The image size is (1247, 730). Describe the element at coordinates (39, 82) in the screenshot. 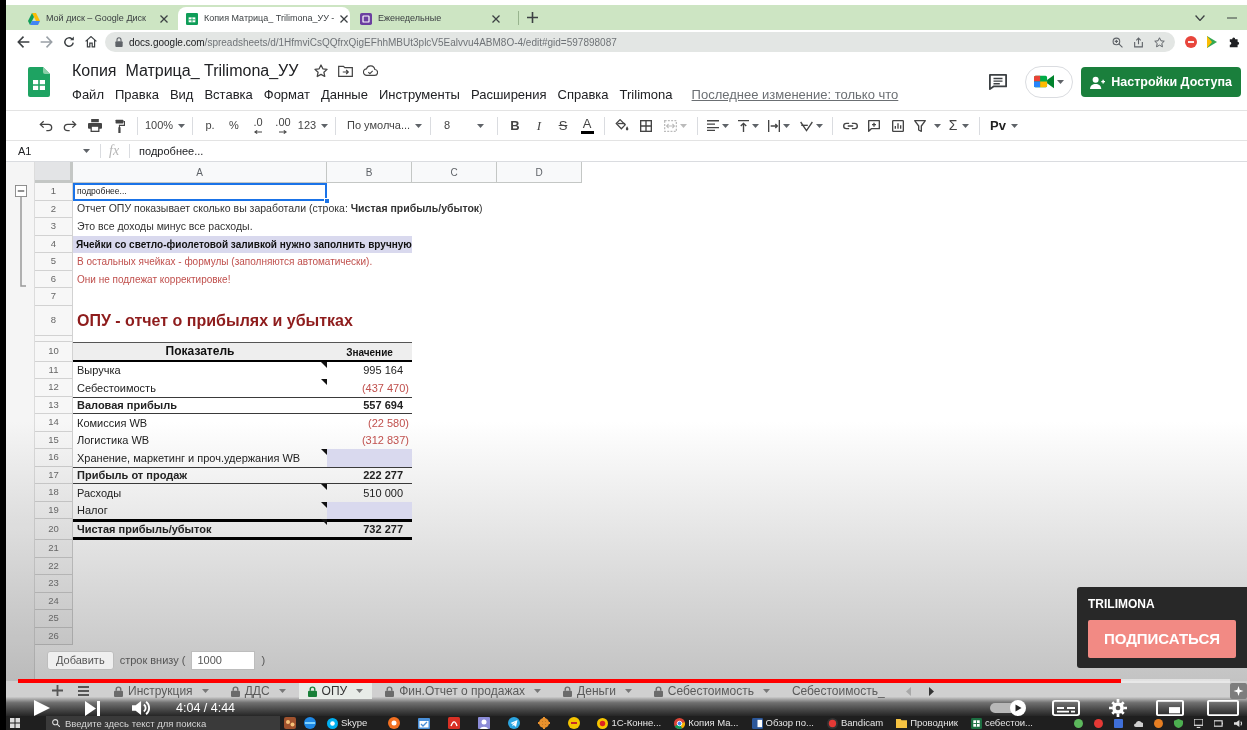

I see `spreadsheet-logo-icon` at that location.